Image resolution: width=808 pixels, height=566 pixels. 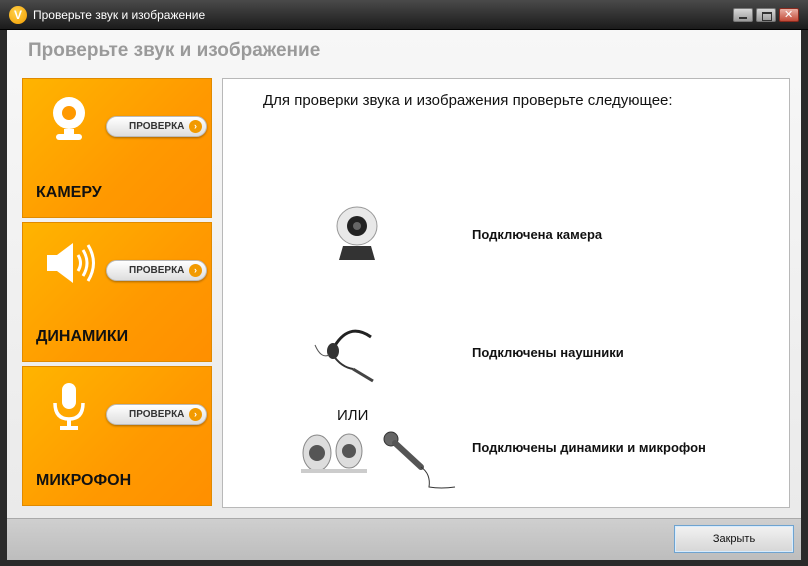 I want to click on speakers-check-button: ПРОВЕРКА ›, so click(x=156, y=270).